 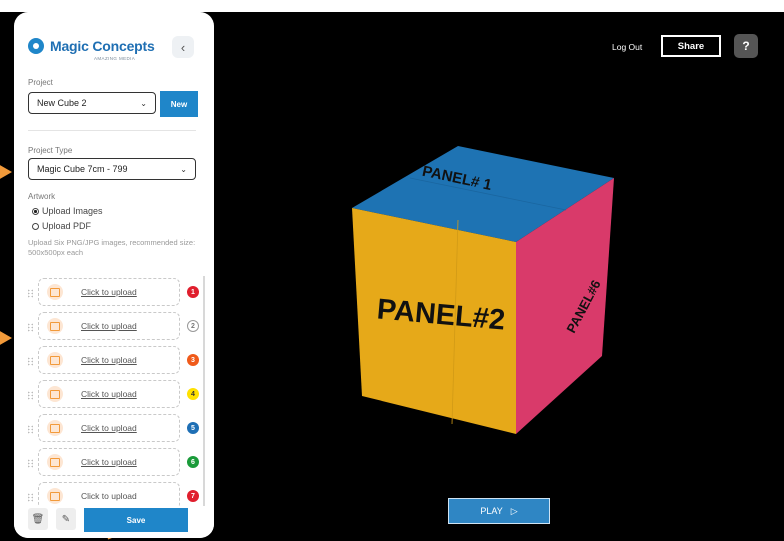 What do you see at coordinates (35, 226) in the screenshot?
I see `radio-unselected-icon` at bounding box center [35, 226].